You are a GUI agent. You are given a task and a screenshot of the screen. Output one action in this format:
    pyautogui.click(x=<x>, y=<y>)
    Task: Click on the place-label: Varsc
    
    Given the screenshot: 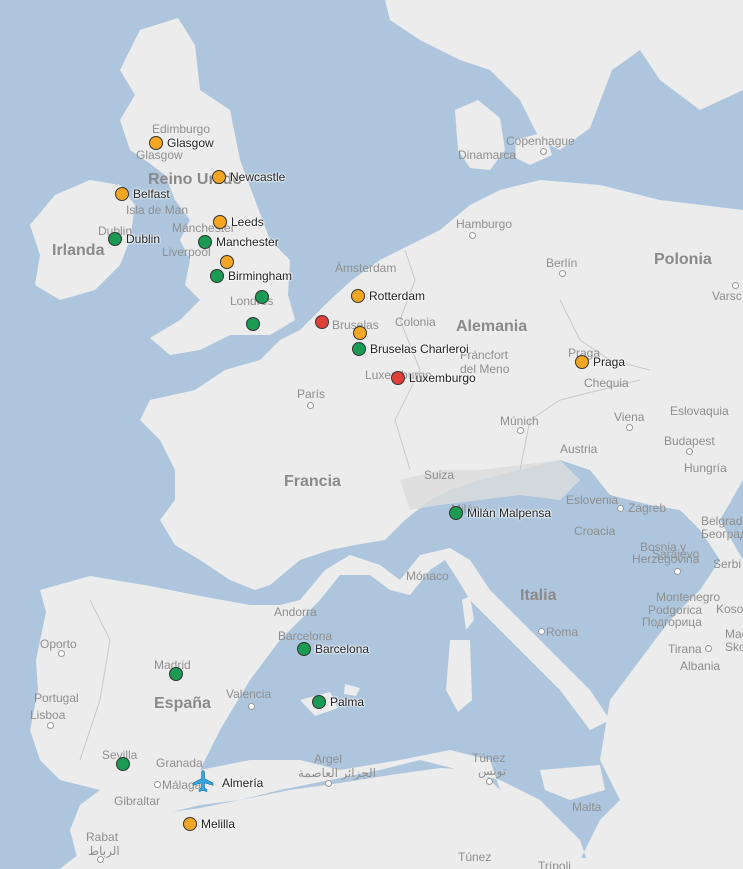 What is the action you would take?
    pyautogui.click(x=727, y=296)
    